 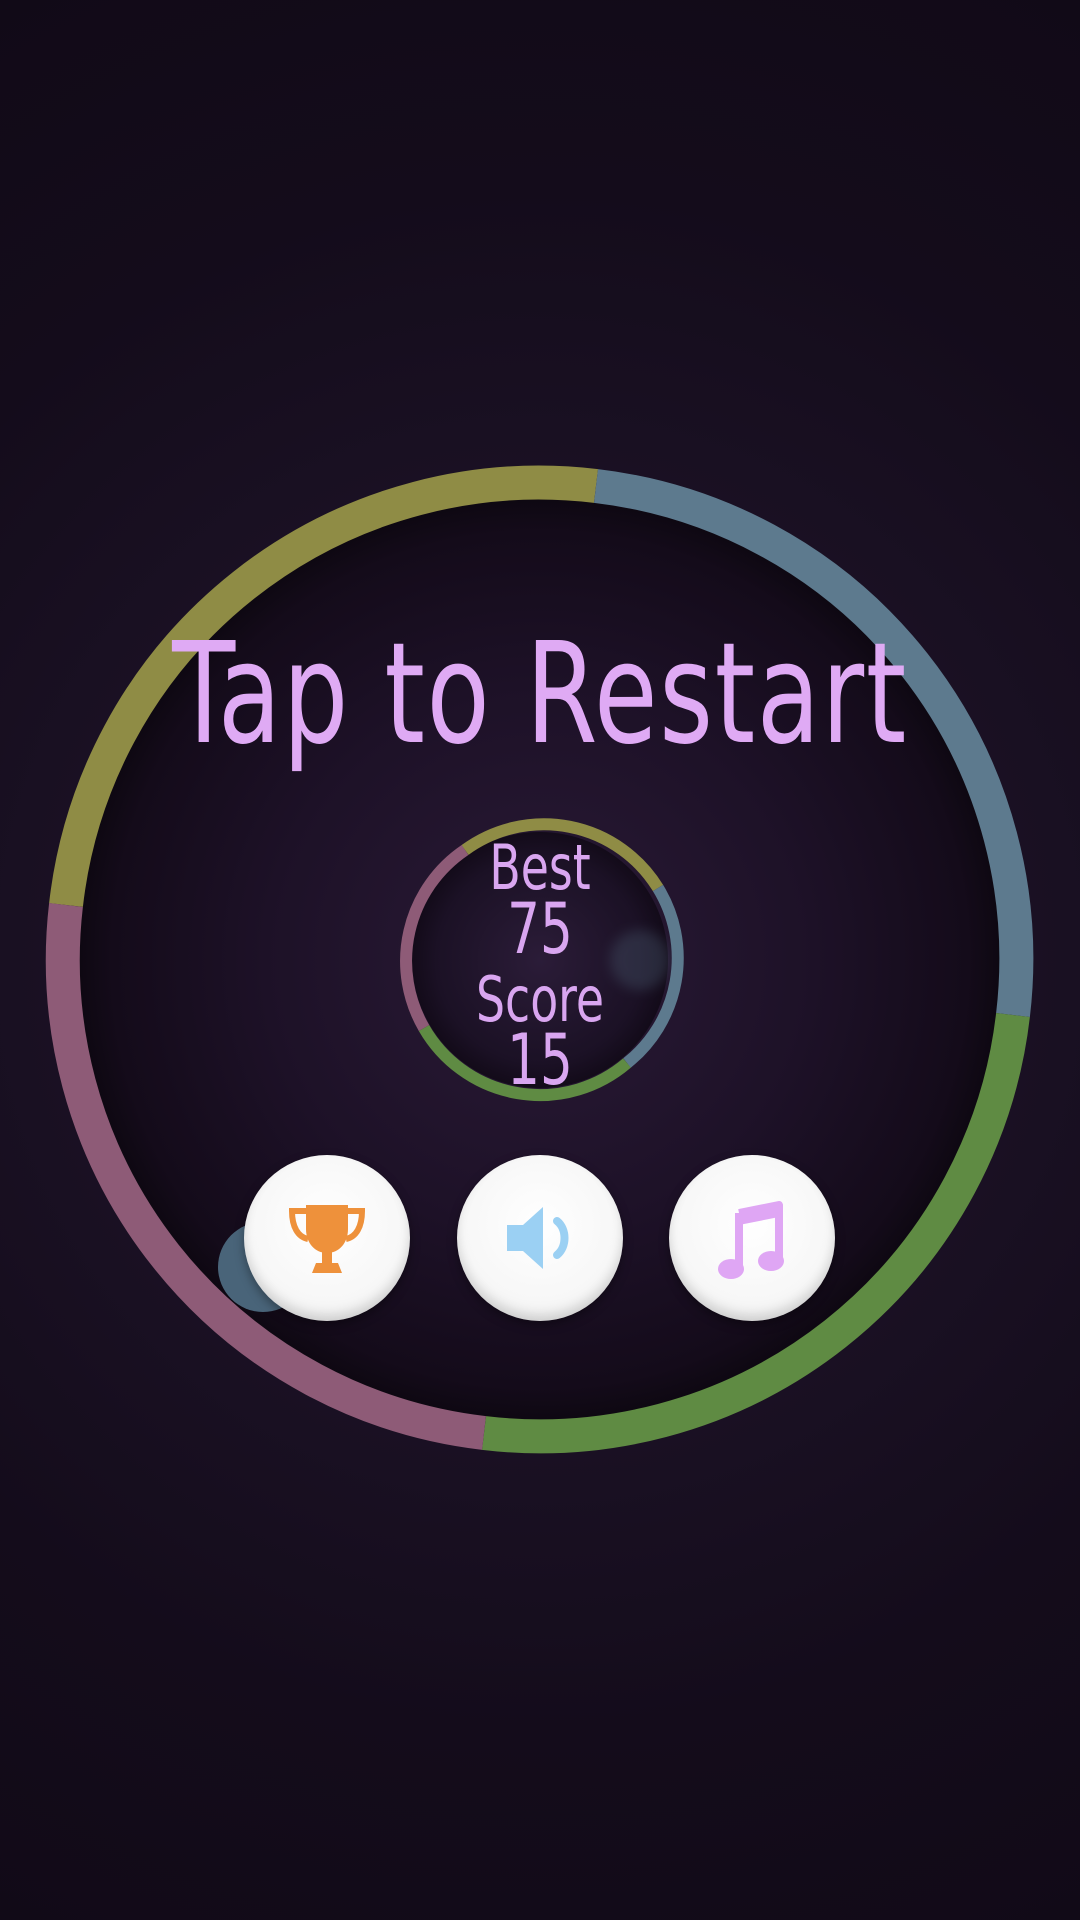 I want to click on music-toggle-button, so click(x=752, y=1238).